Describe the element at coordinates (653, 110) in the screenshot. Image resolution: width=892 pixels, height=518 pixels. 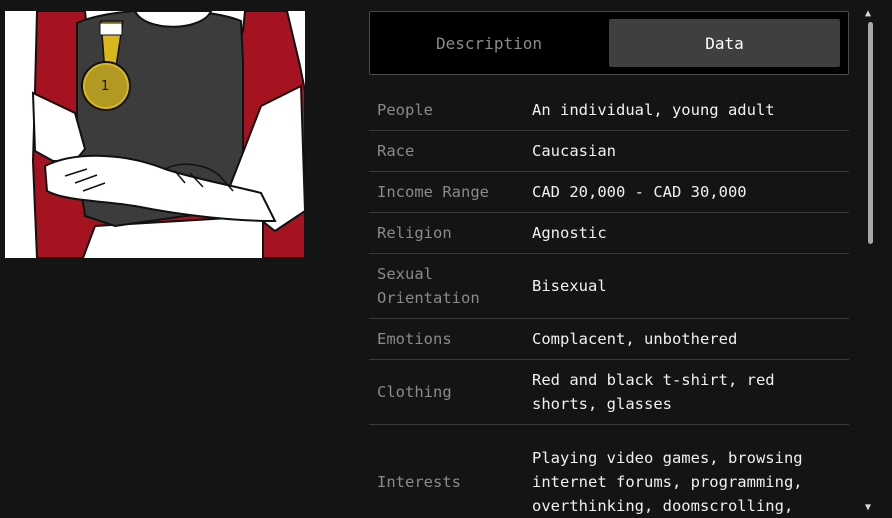
I see `row-value: An individual, young adult` at that location.